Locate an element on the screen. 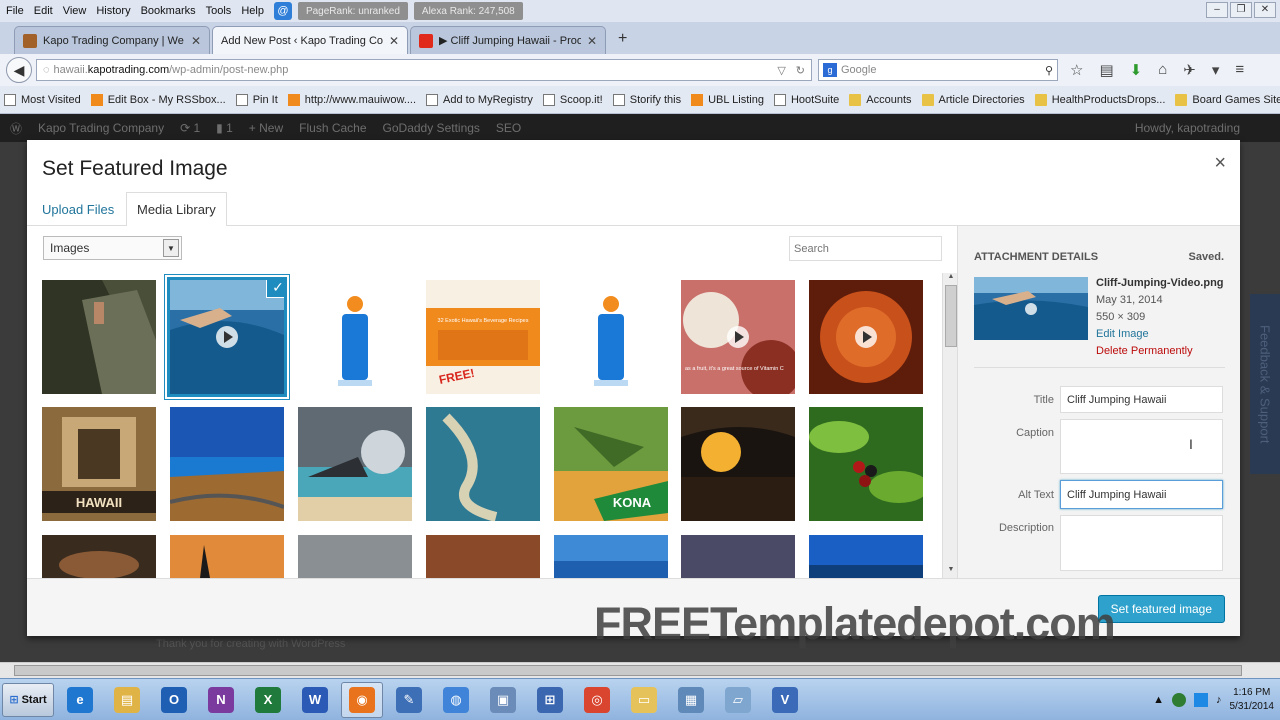 This screenshot has height=720, width=1280. taskbar-clock: 1:16 PM 5/31/2014 is located at coordinates (1252, 700).